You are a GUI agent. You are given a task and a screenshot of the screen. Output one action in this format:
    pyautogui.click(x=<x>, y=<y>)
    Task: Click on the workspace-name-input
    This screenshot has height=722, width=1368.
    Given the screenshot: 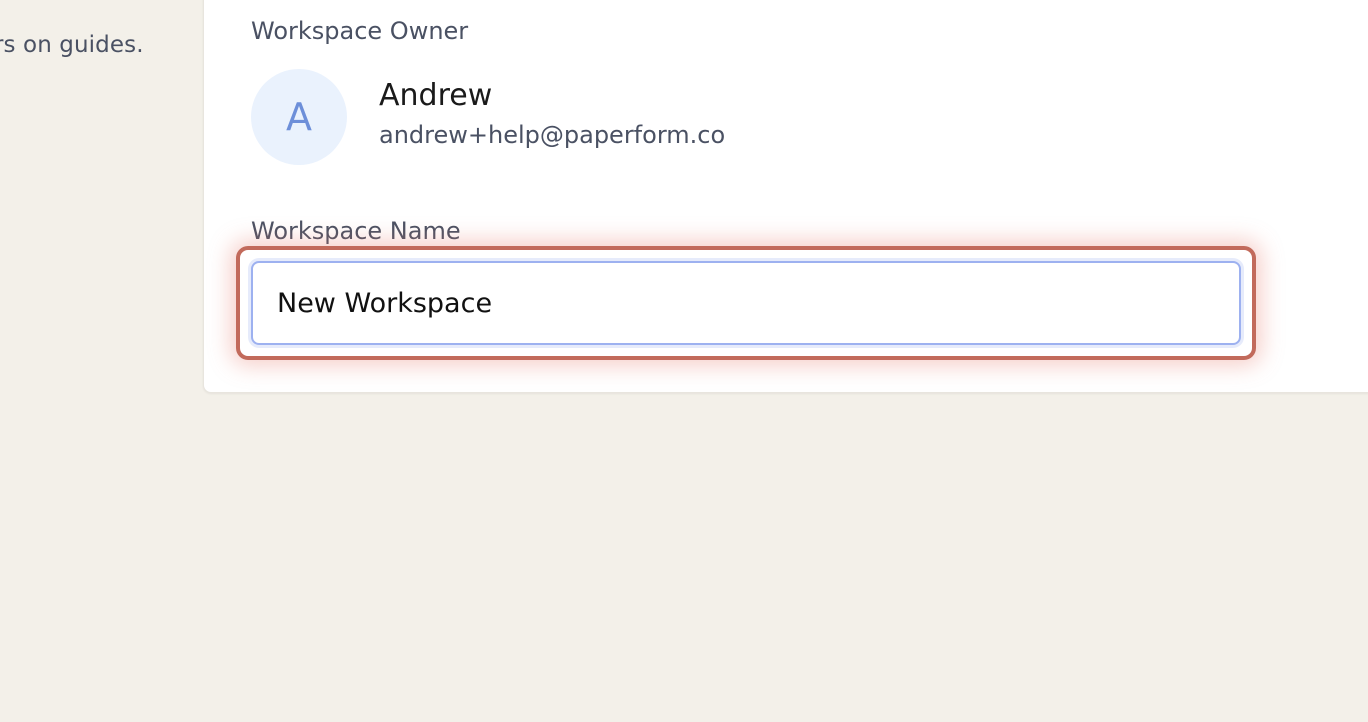 What is the action you would take?
    pyautogui.click(x=746, y=303)
    